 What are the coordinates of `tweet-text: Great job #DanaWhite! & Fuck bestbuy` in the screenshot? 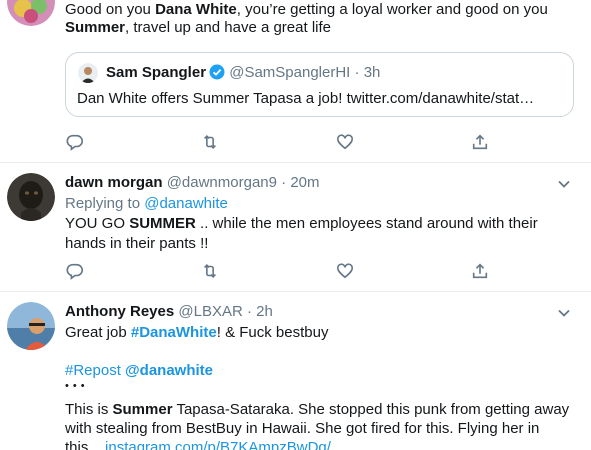 It's located at (197, 332).